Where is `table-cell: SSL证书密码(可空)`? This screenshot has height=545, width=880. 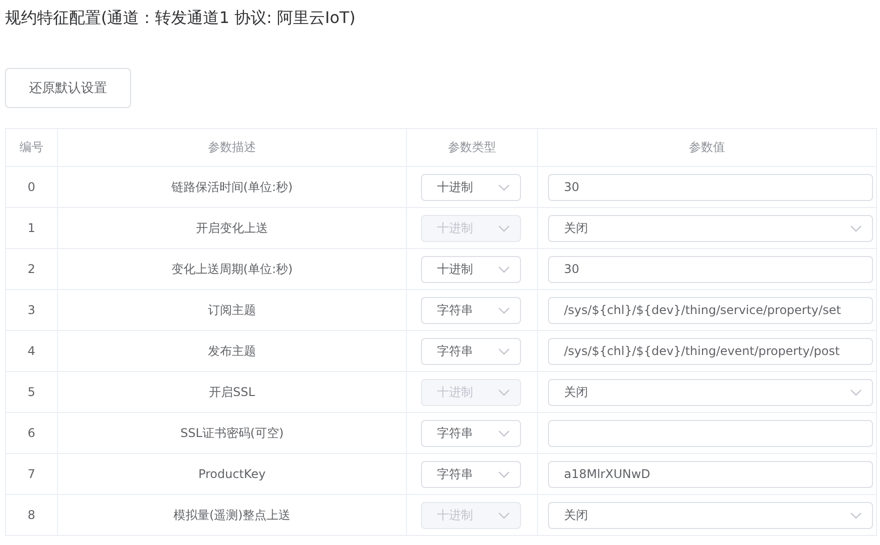 table-cell: SSL证书密码(可空) is located at coordinates (232, 433).